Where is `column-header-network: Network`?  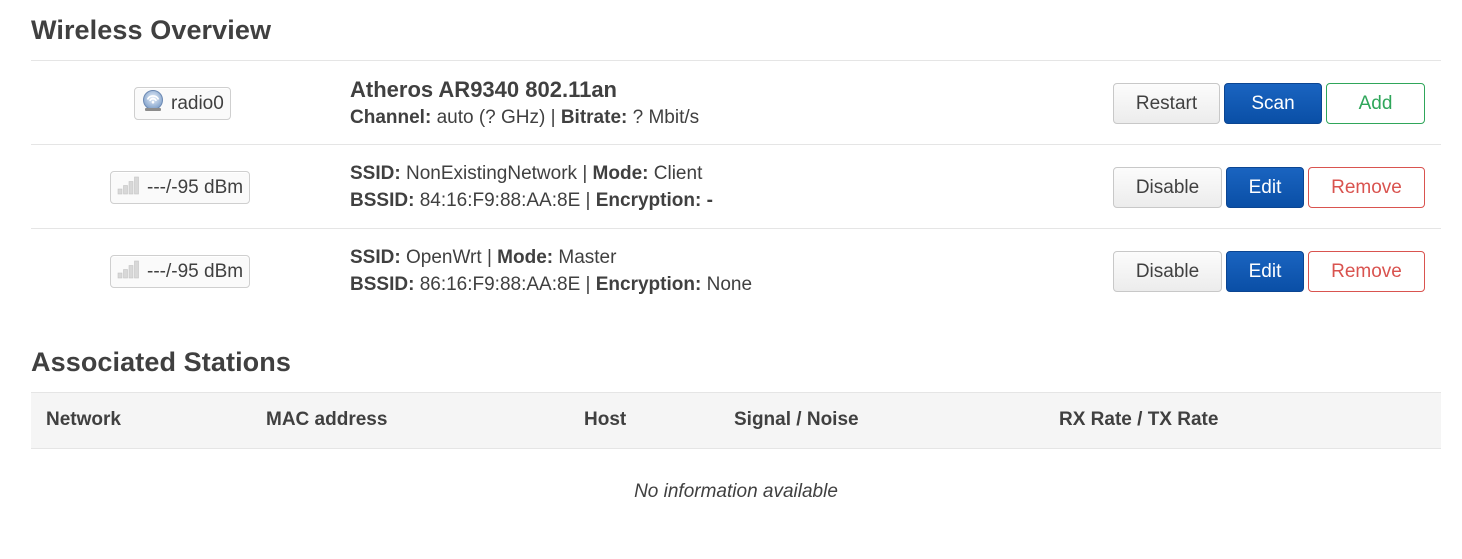 column-header-network: Network is located at coordinates (83, 419).